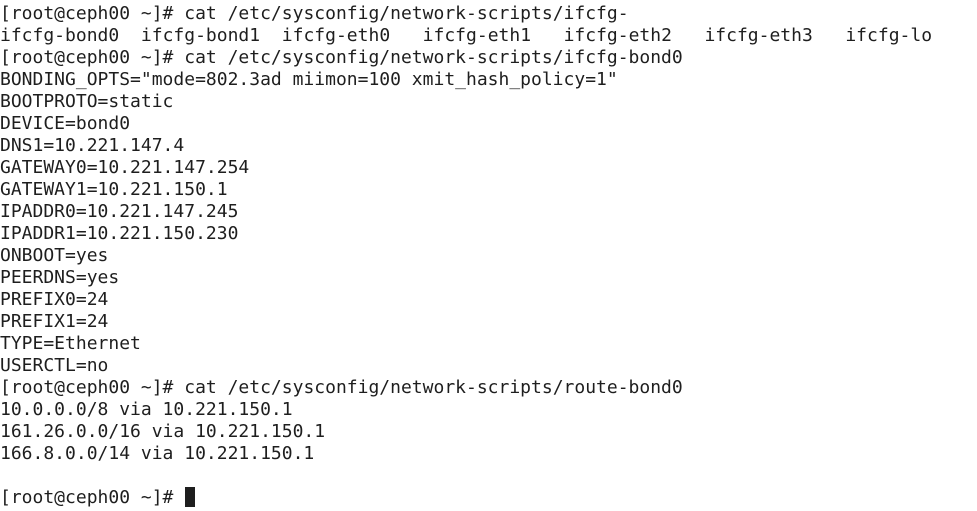 This screenshot has height=511, width=977. I want to click on completion-item: ifcfg-eth0, so click(352, 35).